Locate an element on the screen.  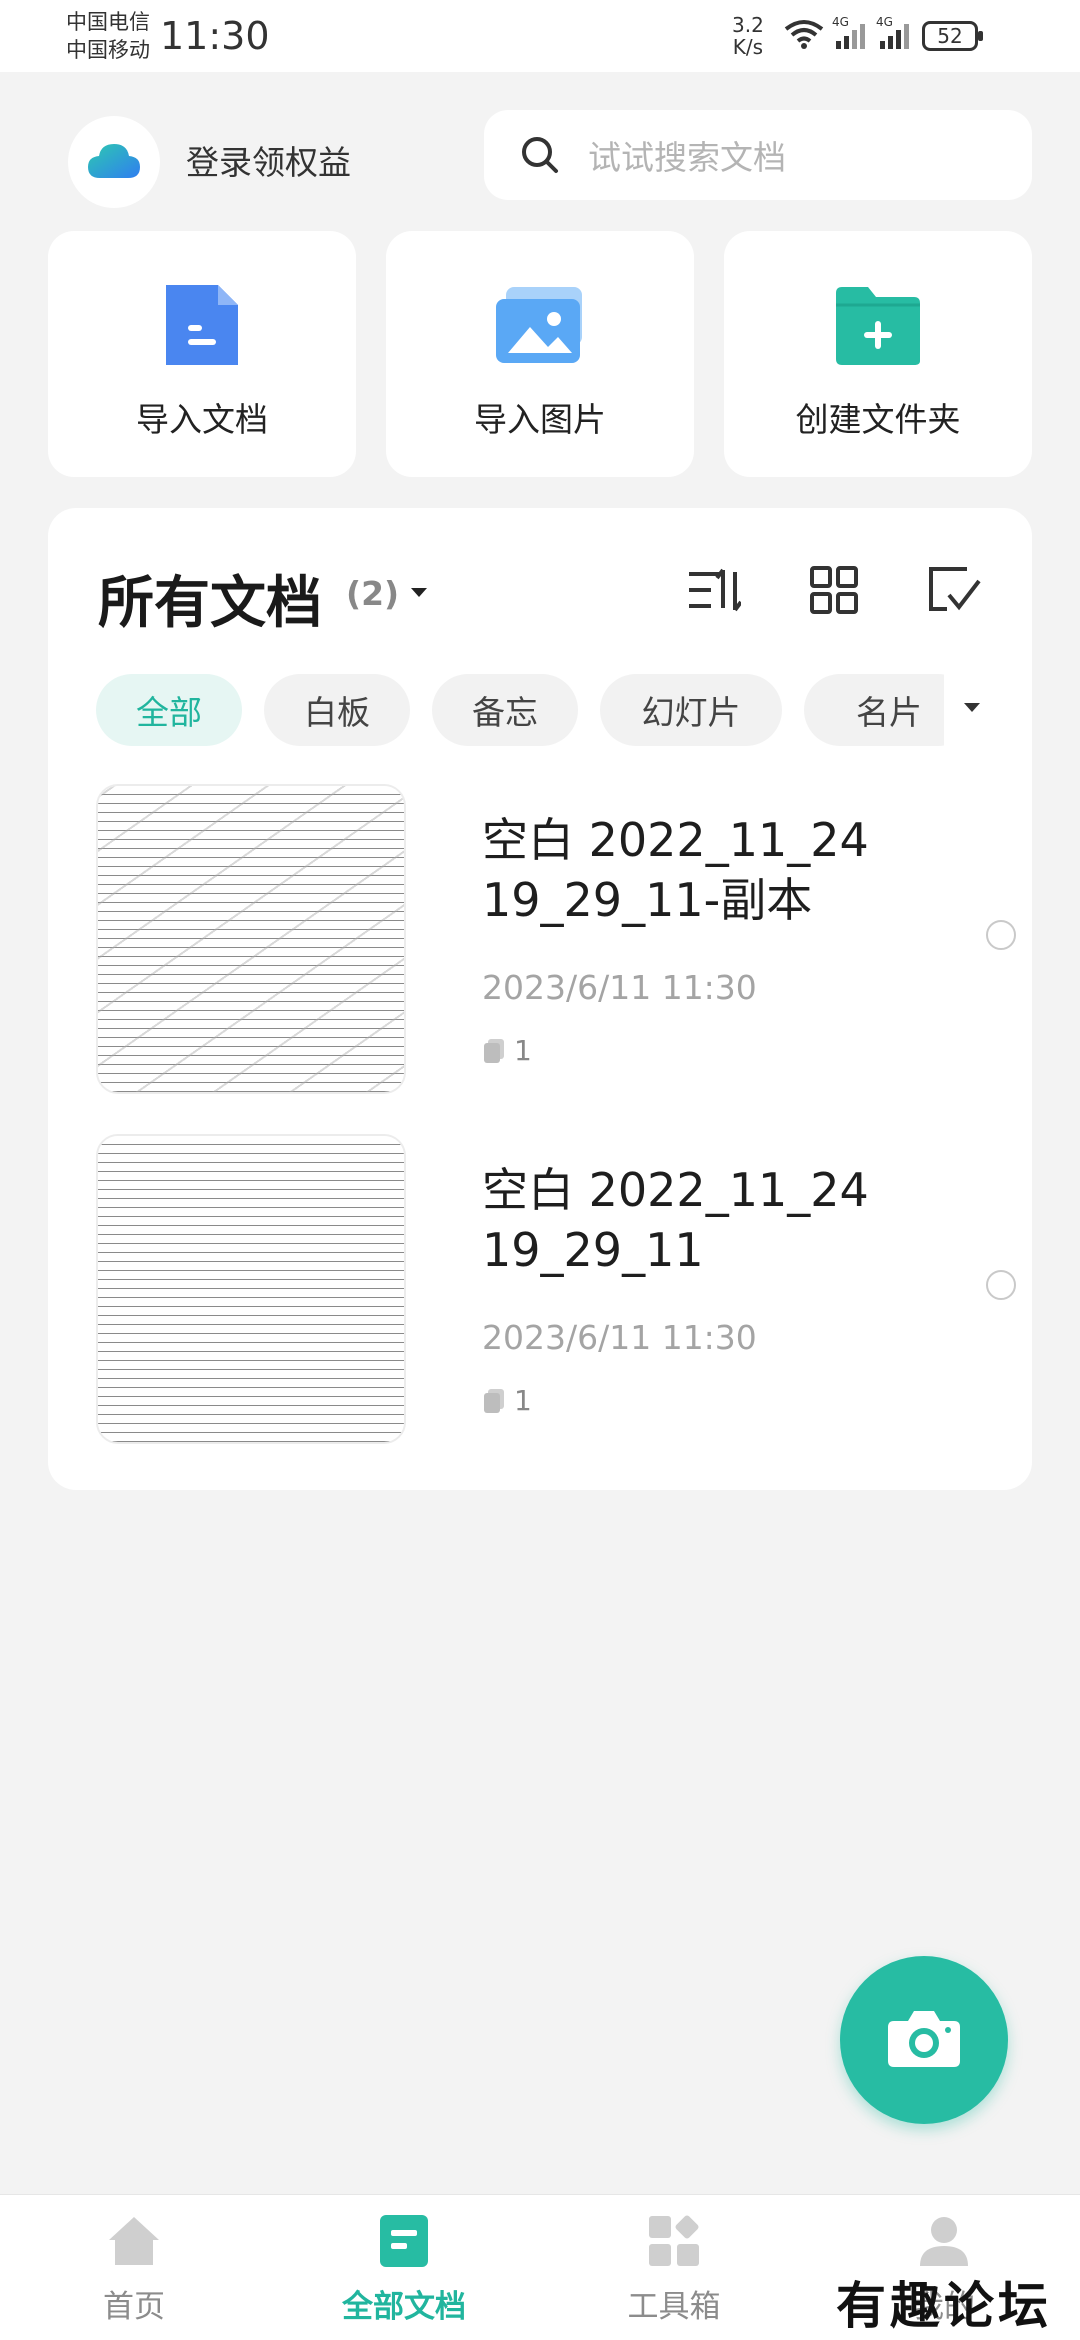
carrier-labels: 中国电信 中国移动 is located at coordinates (108, 36).